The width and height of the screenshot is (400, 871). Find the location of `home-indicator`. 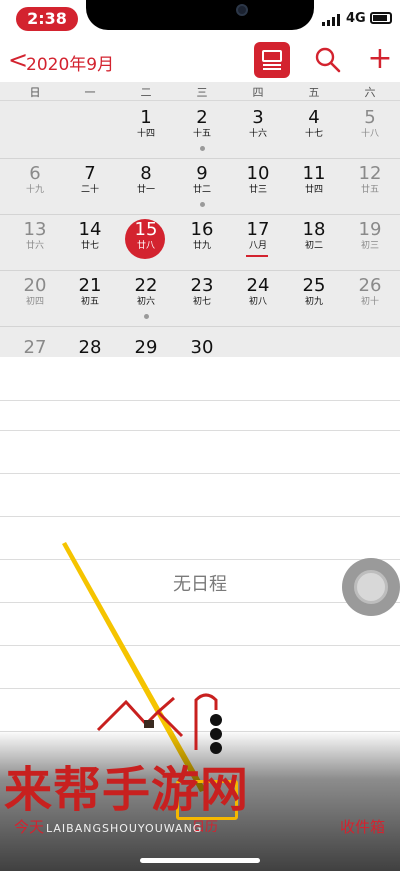

home-indicator is located at coordinates (200, 860).